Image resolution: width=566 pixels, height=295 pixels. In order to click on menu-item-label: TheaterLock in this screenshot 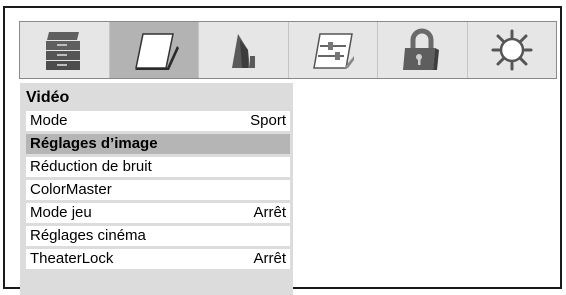, I will do `click(72, 258)`.